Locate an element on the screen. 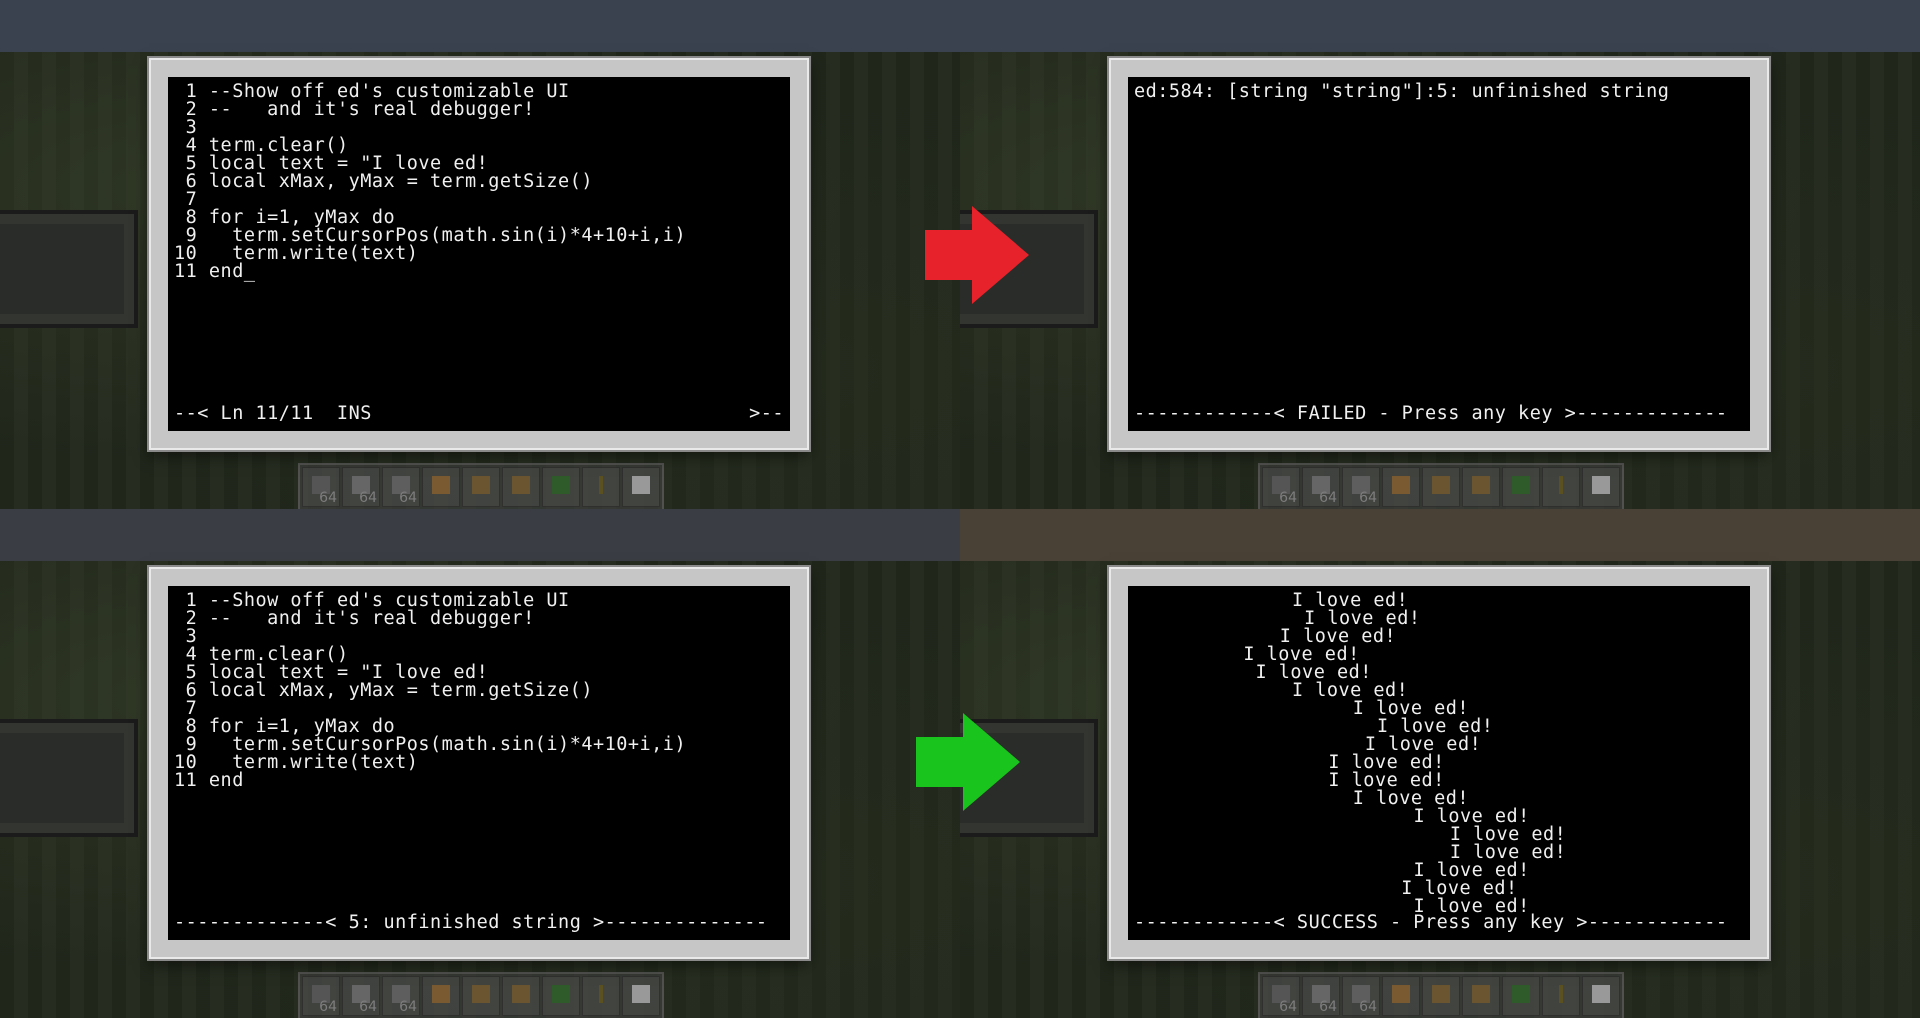 The image size is (1920, 1018). code-text: end_ is located at coordinates (232, 271).